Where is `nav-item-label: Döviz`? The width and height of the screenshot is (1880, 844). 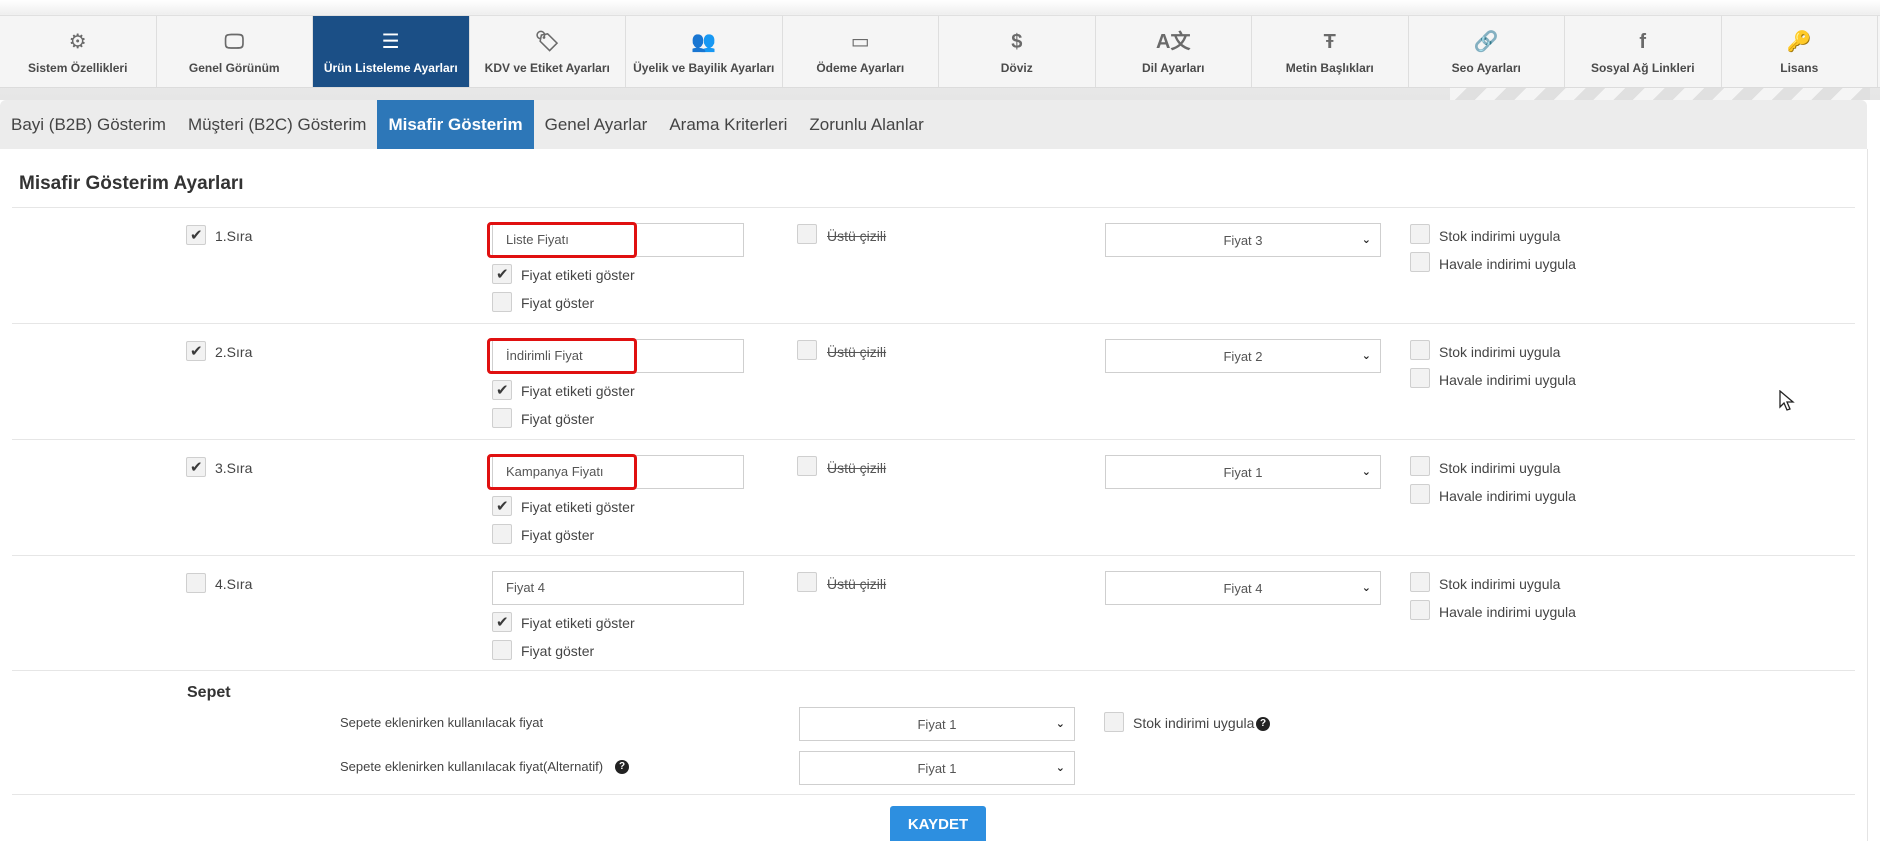
nav-item-label: Döviz is located at coordinates (1016, 67).